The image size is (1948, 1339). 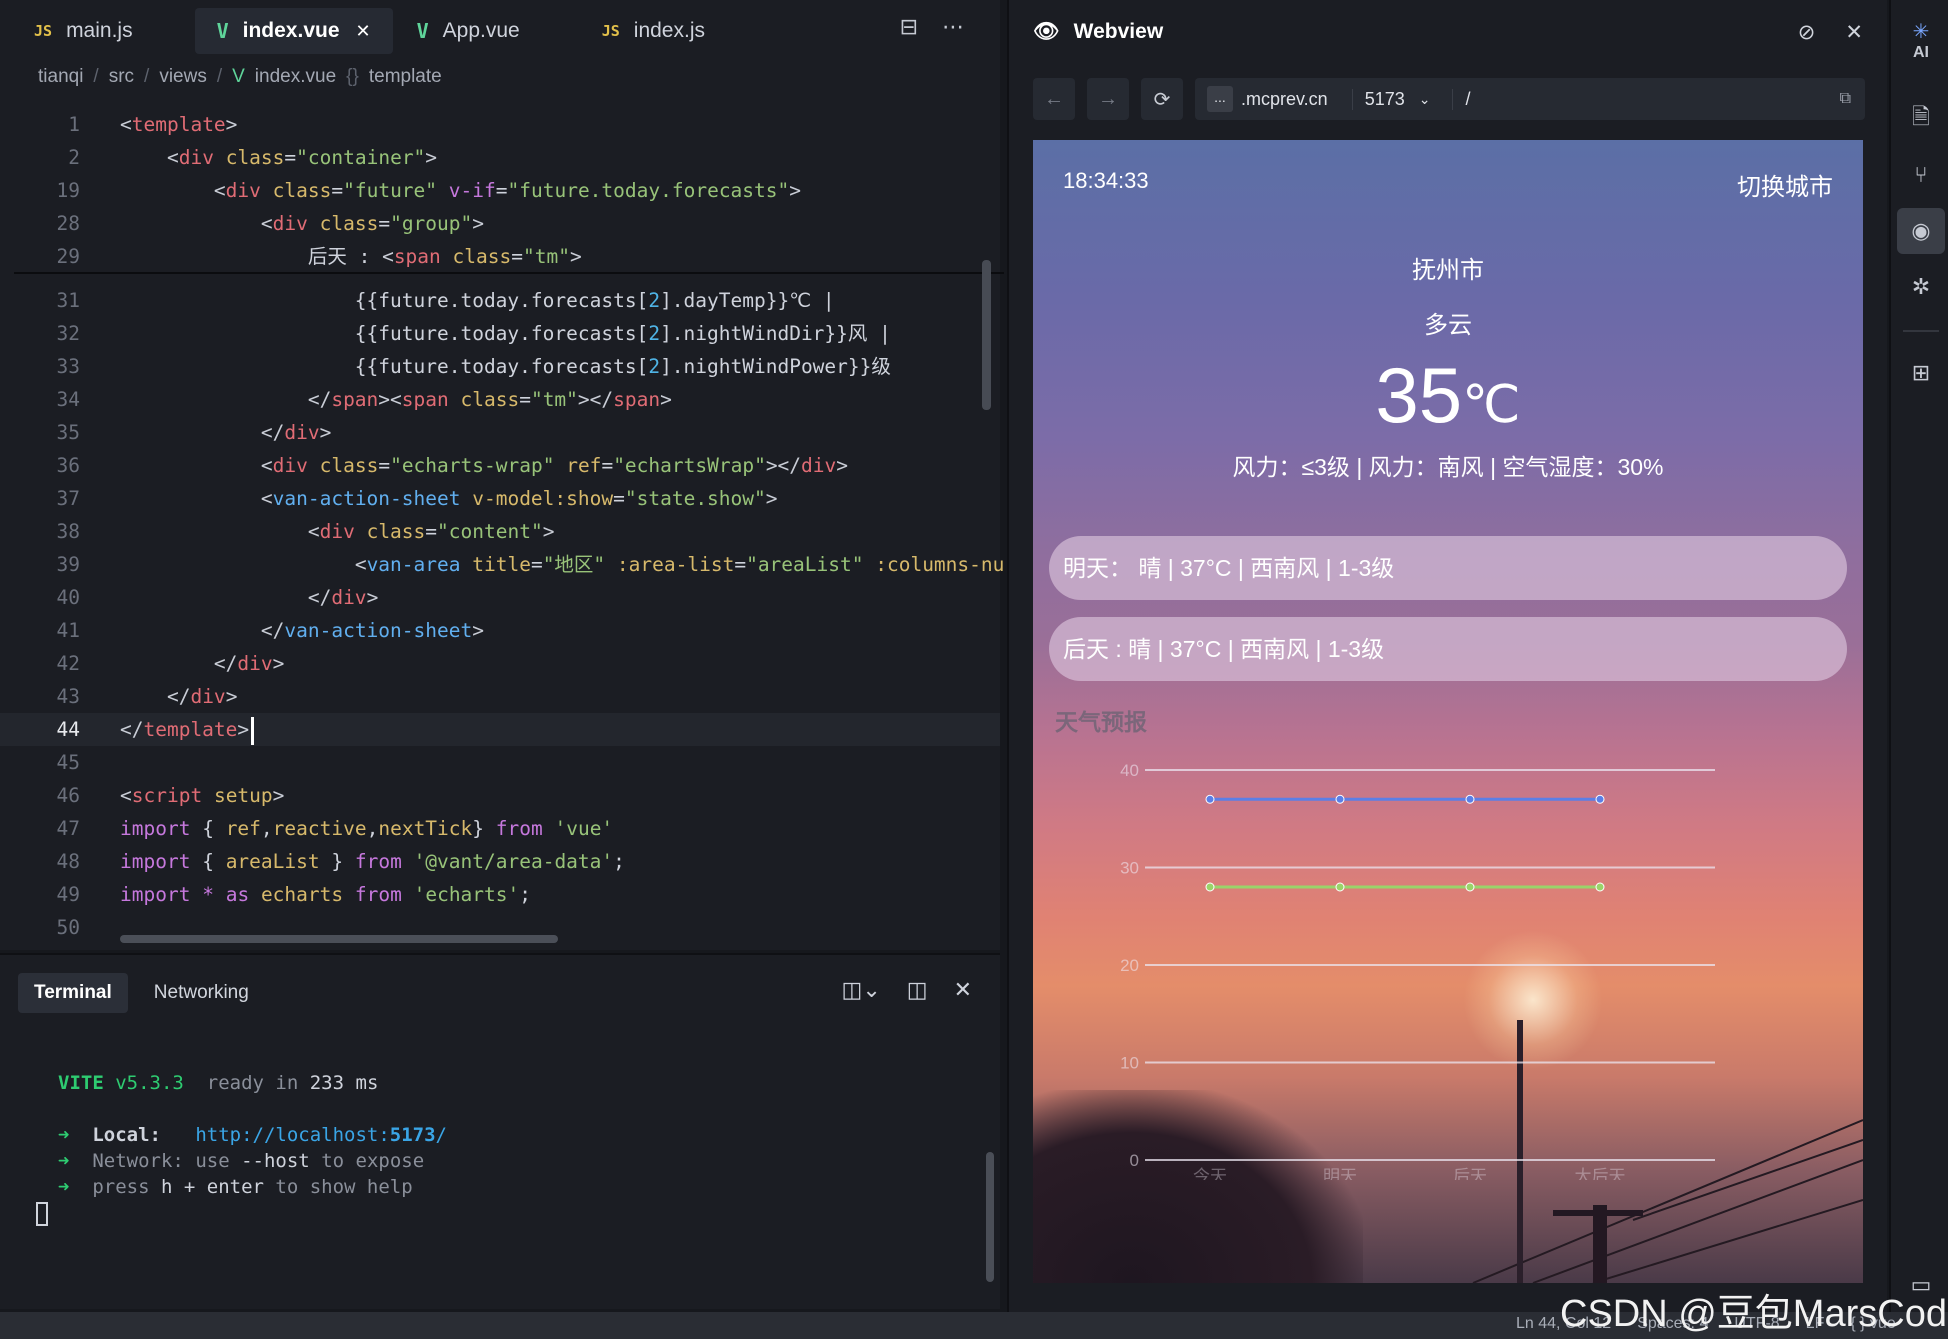 I want to click on tab-networking: Networking, so click(x=201, y=993).